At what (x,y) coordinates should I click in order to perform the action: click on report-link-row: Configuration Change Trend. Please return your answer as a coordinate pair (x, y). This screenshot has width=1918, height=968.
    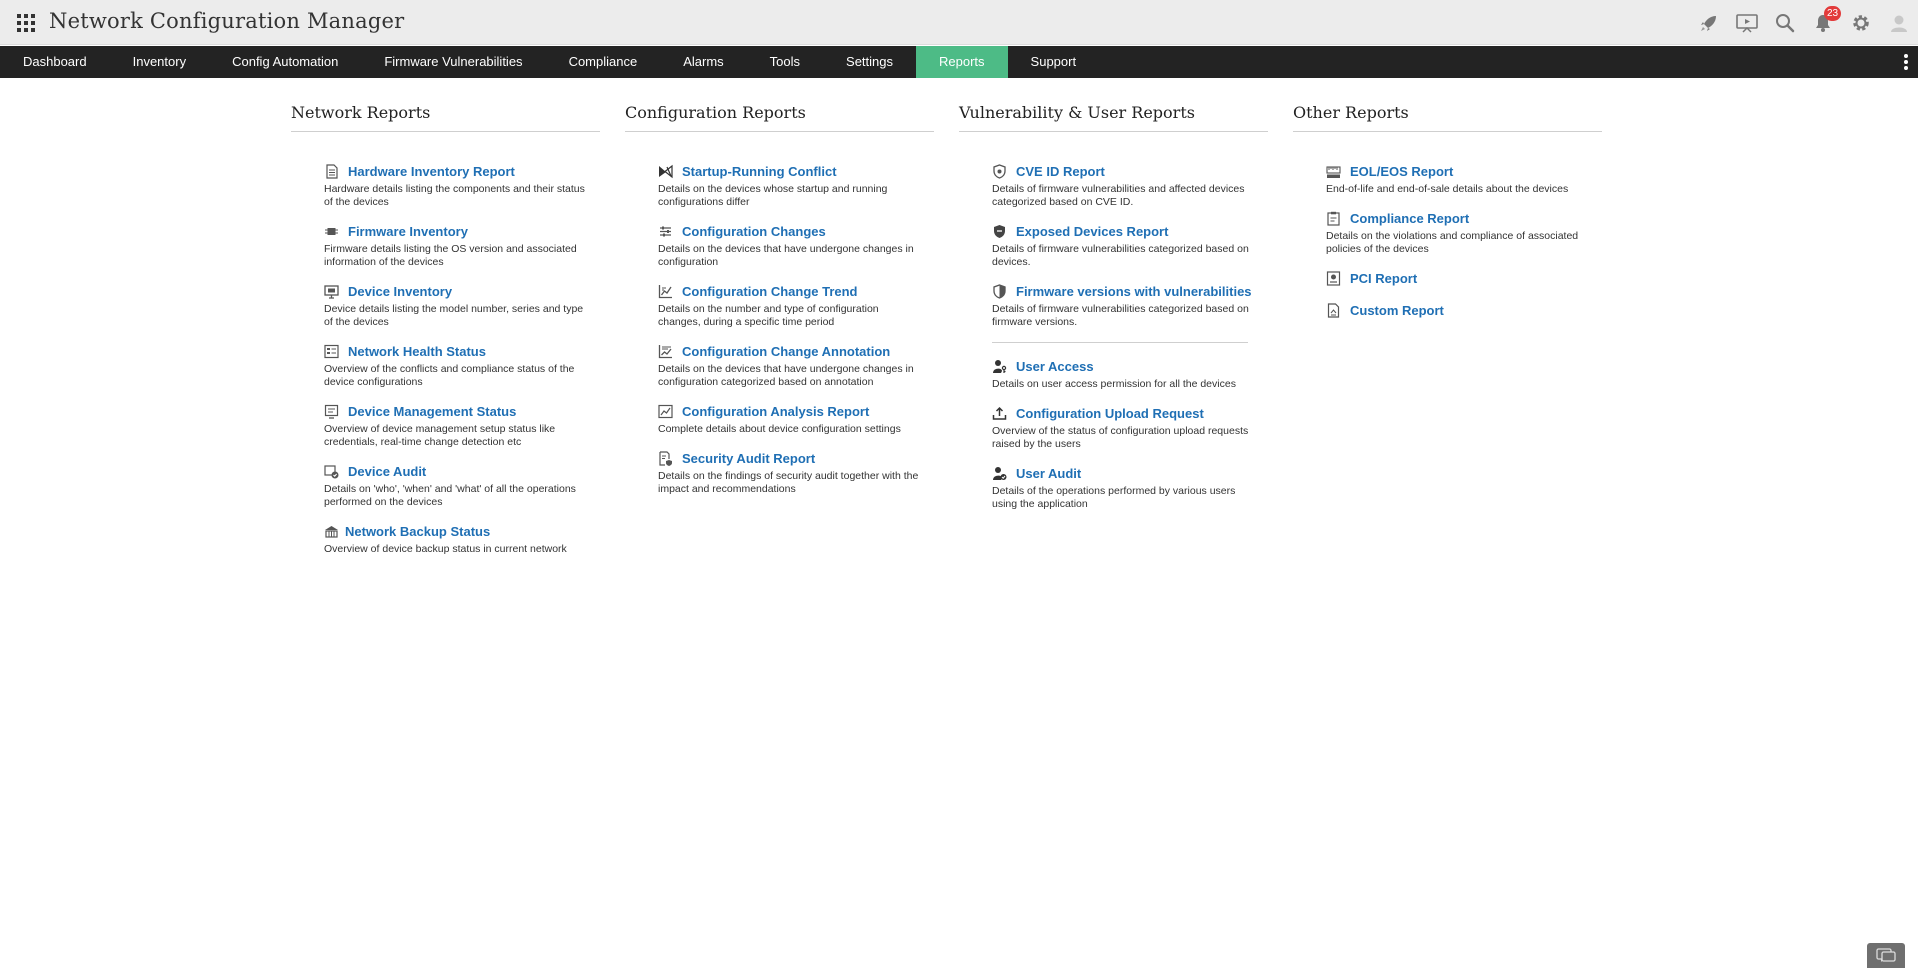
    Looking at the image, I should click on (796, 291).